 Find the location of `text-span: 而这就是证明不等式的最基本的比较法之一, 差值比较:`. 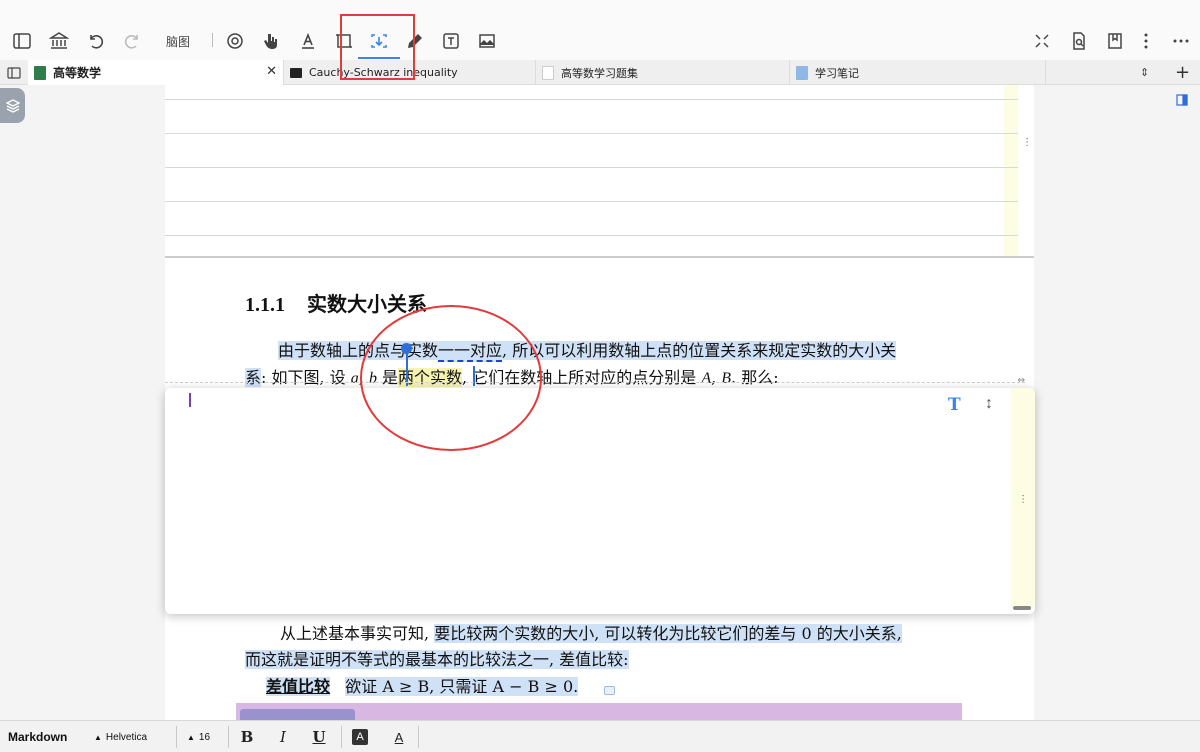

text-span: 而这就是证明不等式的最基本的比较法之一, 差值比较: is located at coordinates (437, 659).